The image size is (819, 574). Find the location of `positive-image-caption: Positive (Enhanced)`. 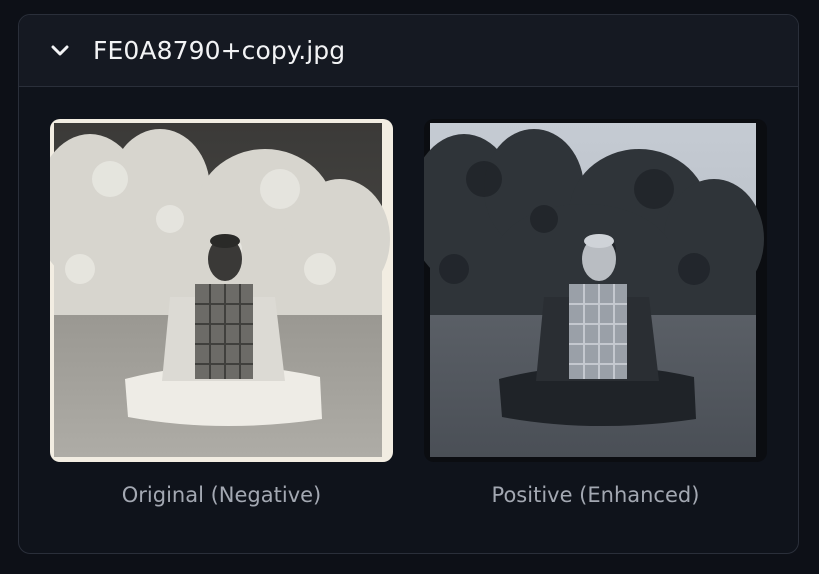

positive-image-caption: Positive (Enhanced) is located at coordinates (595, 495).